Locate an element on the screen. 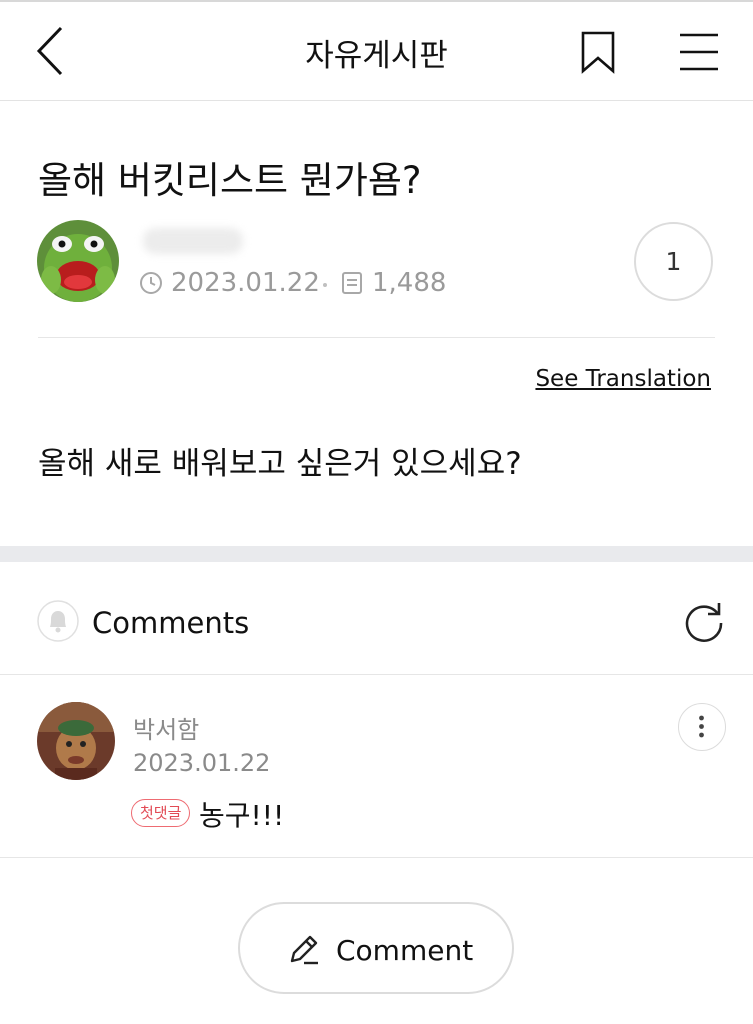 This screenshot has width=753, height=1024. comment-count-badge: 1 is located at coordinates (673, 261).